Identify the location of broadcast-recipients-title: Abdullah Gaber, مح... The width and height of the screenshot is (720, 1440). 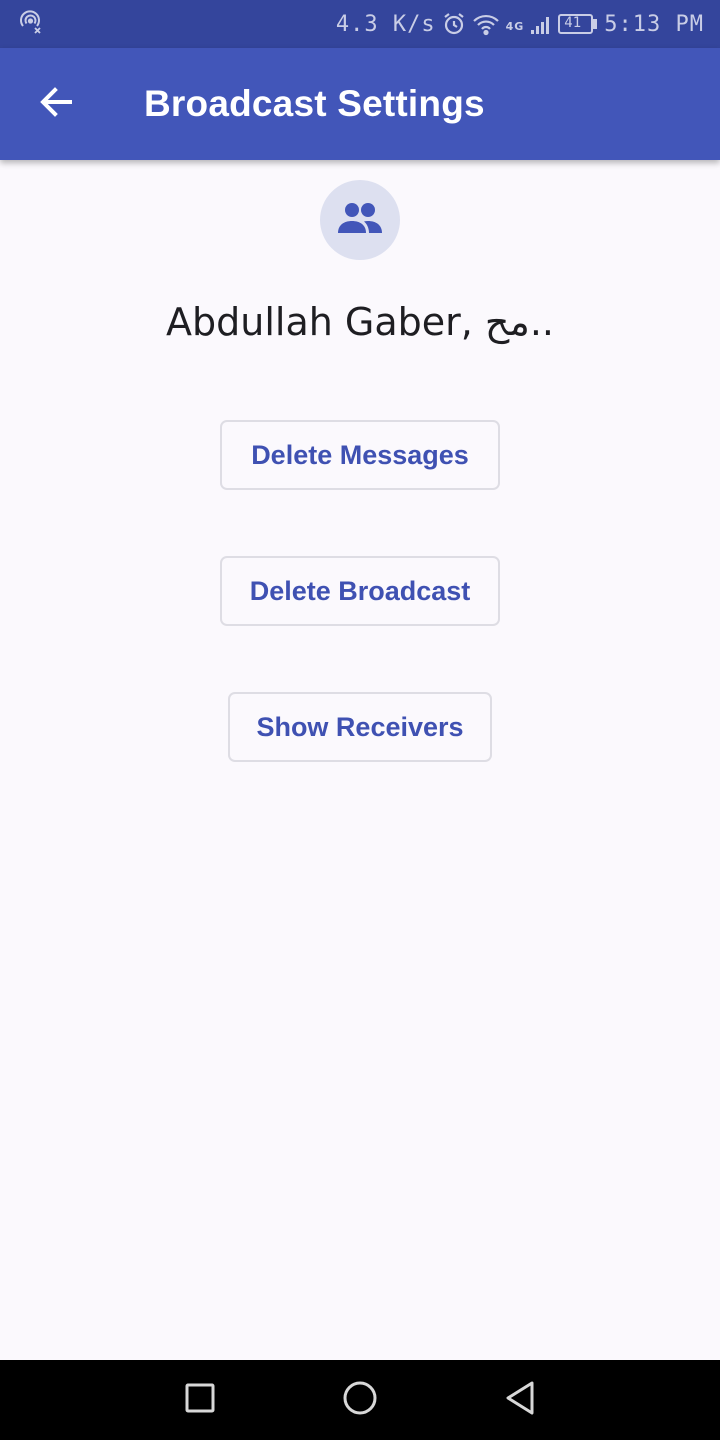
(360, 322).